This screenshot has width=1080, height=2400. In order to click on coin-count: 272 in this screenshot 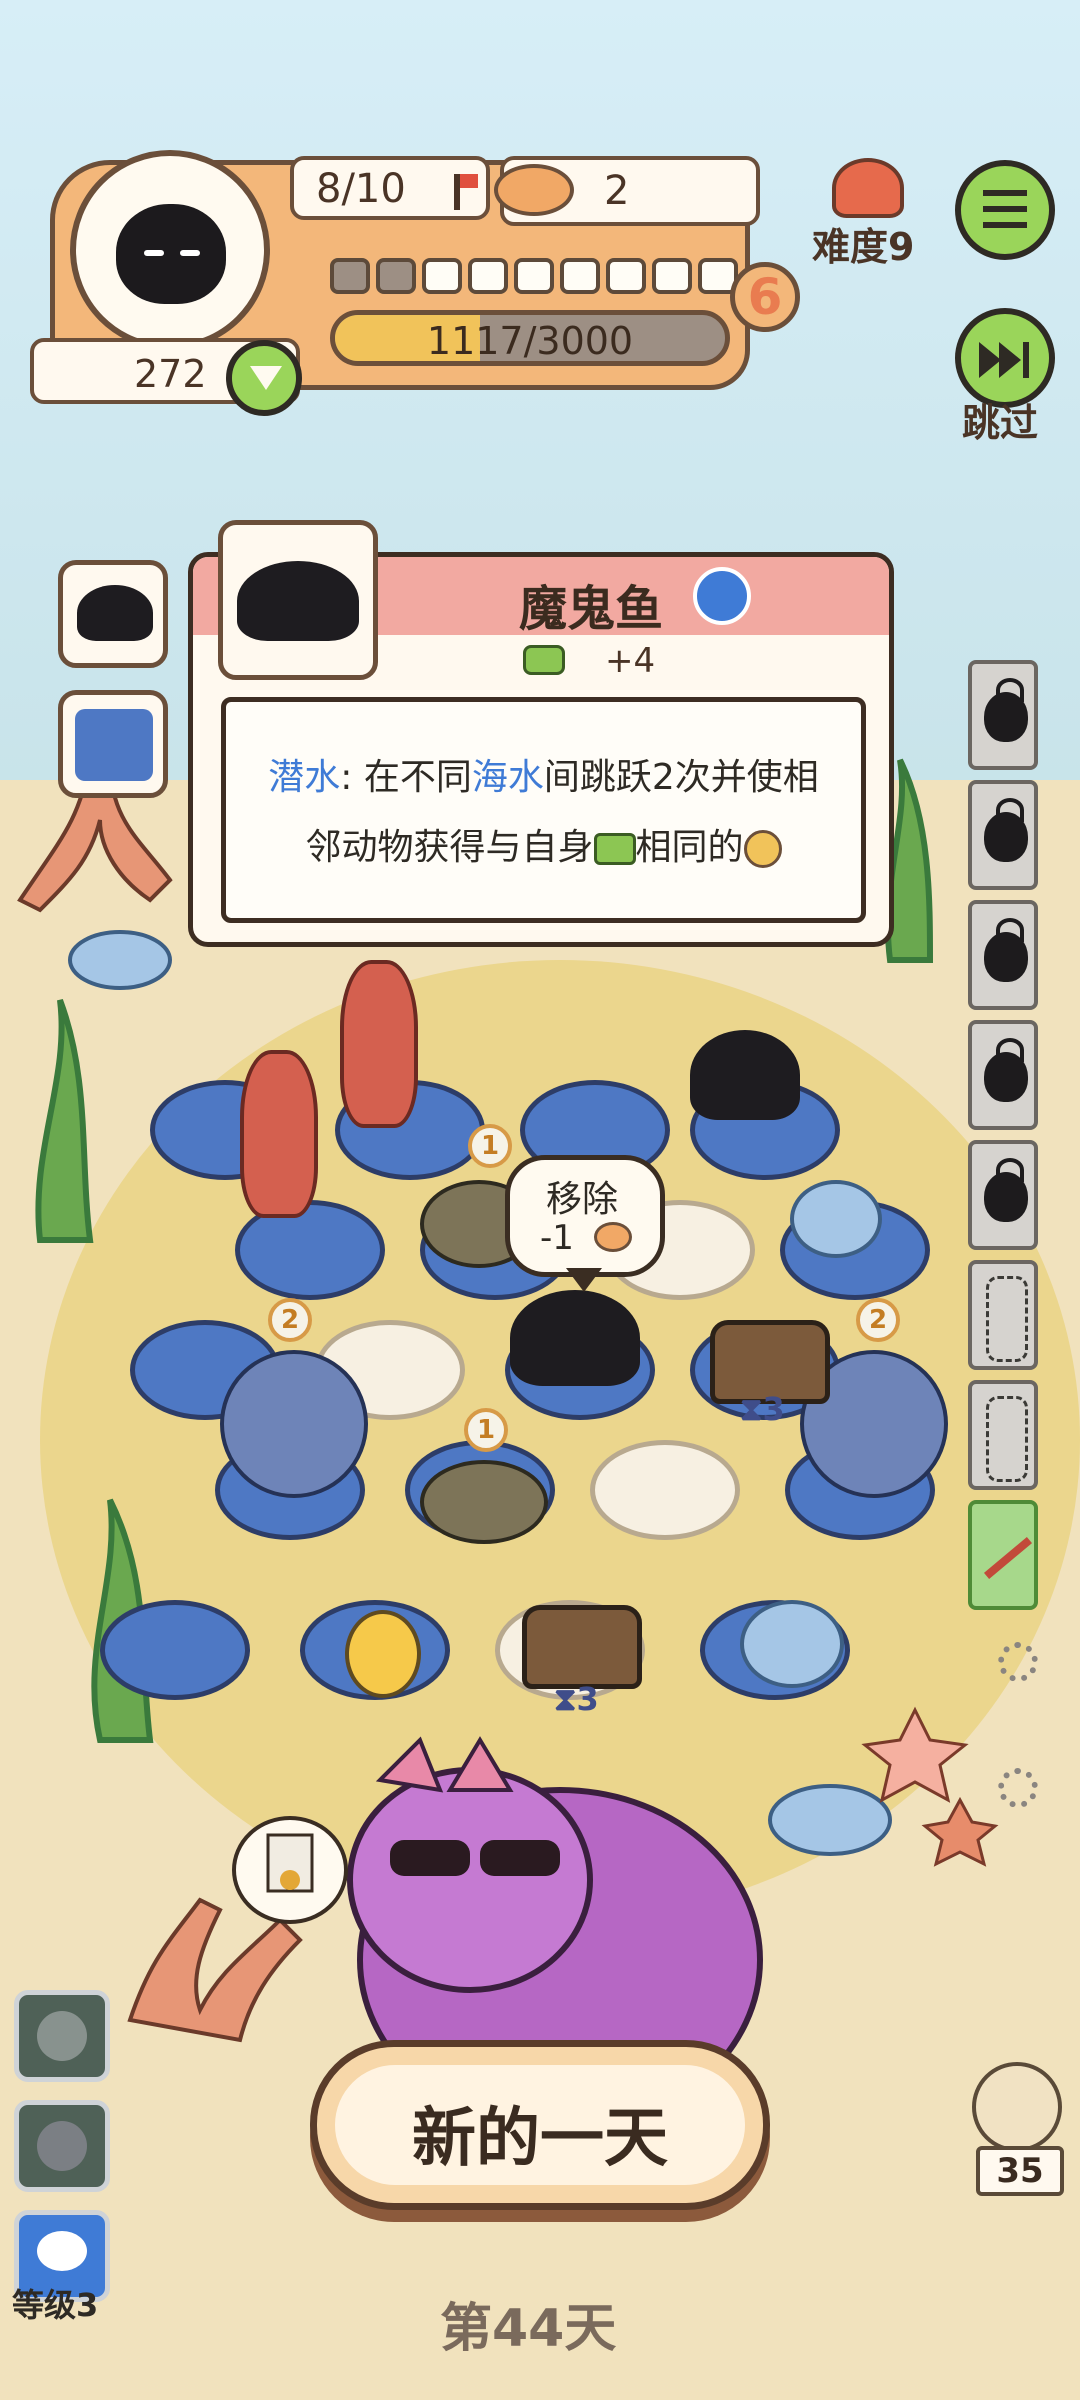, I will do `click(170, 374)`.